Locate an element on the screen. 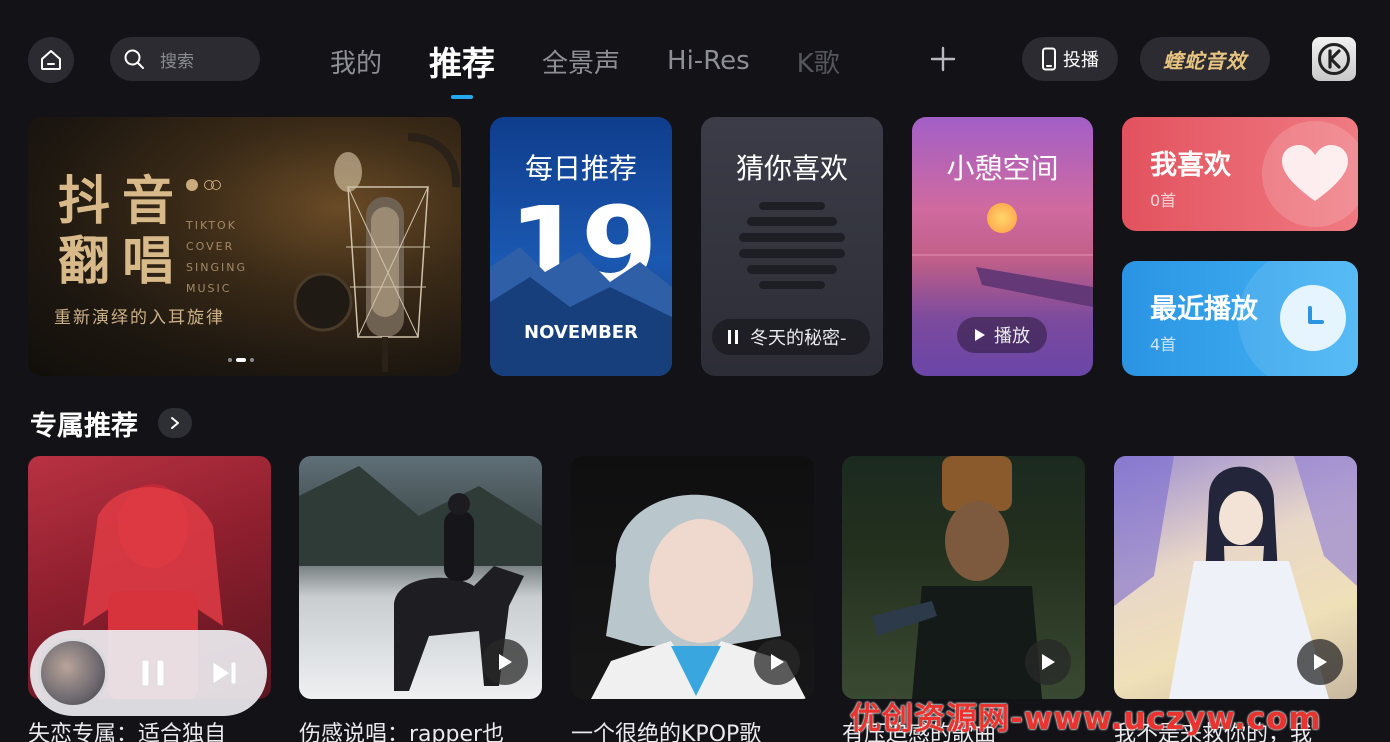 The image size is (1390, 742). next-track-icon is located at coordinates (224, 673).